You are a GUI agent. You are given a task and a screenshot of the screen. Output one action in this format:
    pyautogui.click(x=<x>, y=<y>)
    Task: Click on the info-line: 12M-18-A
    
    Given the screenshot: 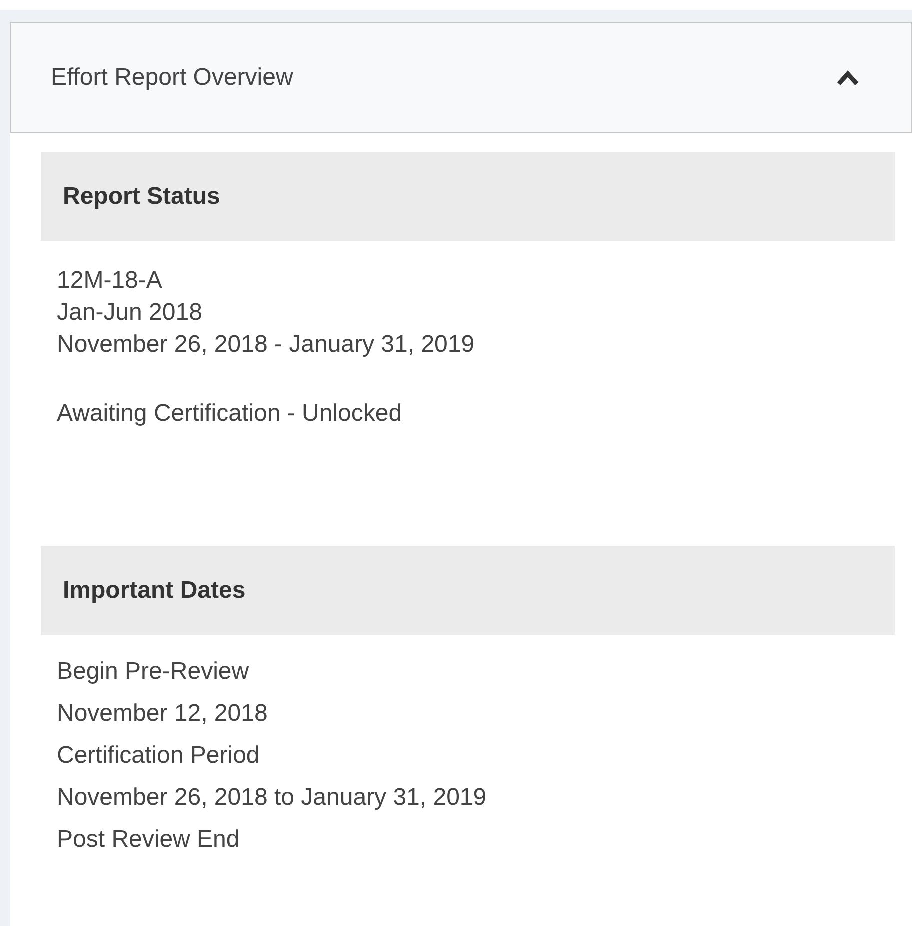 What is the action you would take?
    pyautogui.click(x=110, y=281)
    